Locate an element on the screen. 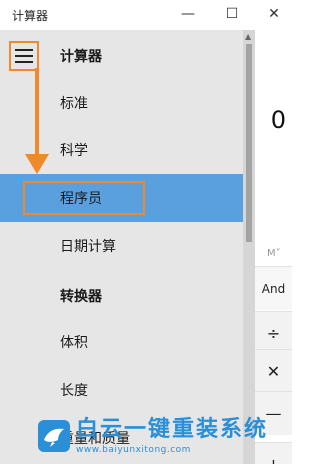 Image resolution: width=320 pixels, height=464 pixels. nav-item-label: 科学 is located at coordinates (74, 151).